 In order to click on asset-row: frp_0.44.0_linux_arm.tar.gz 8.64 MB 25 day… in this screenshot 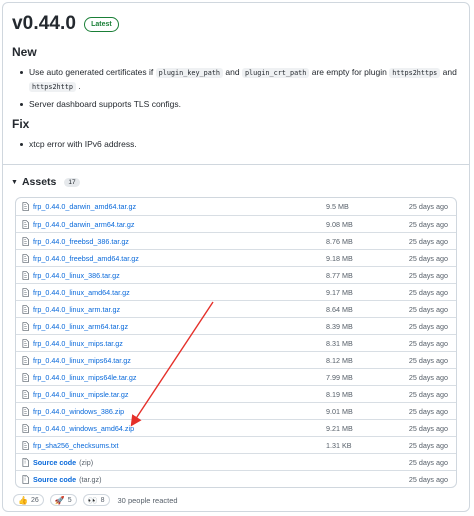, I will do `click(236, 308)`.